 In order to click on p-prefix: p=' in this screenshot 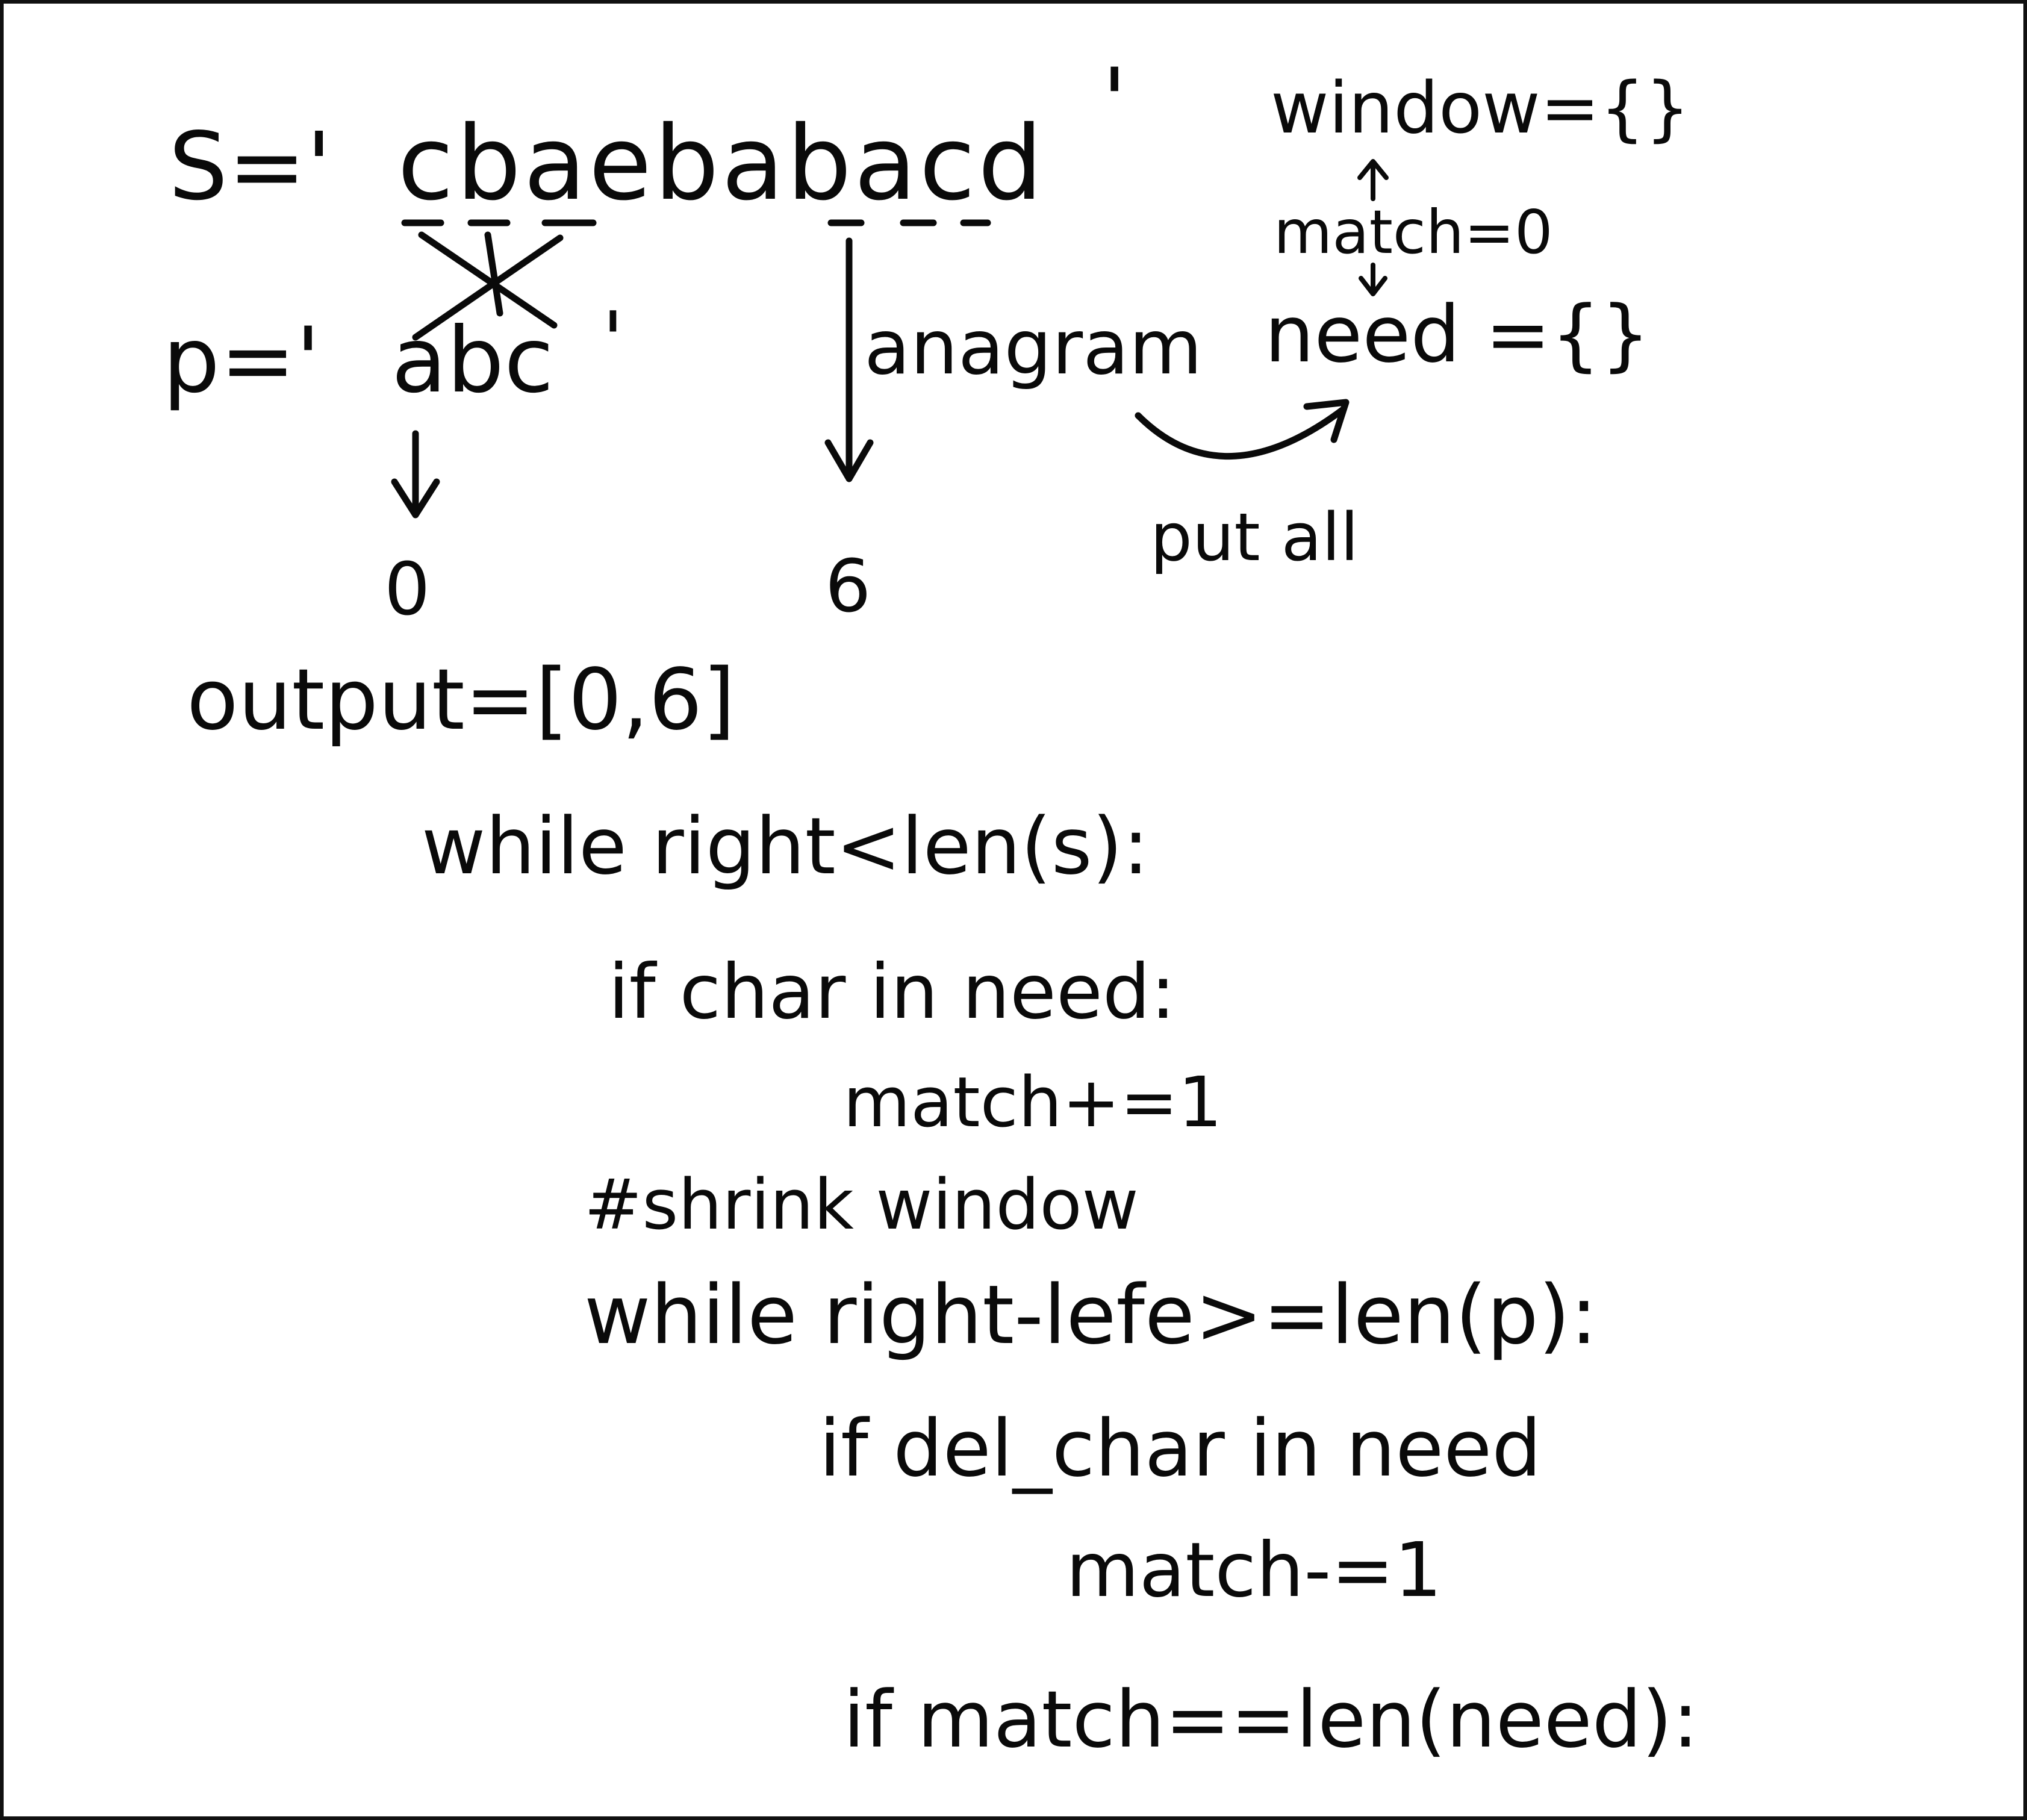, I will do `click(242, 361)`.